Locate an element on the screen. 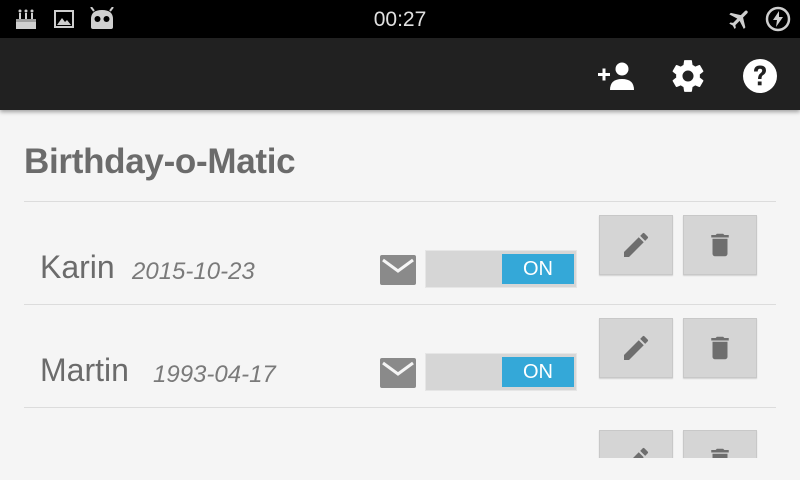 Image resolution: width=800 pixels, height=480 pixels. add-person-button is located at coordinates (616, 76).